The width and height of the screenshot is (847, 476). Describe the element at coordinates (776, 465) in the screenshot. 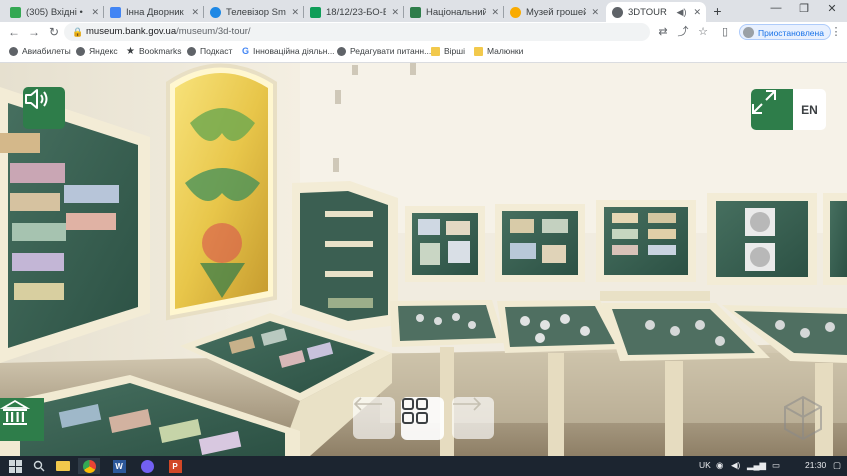

I see `battery-icon: ▭` at that location.